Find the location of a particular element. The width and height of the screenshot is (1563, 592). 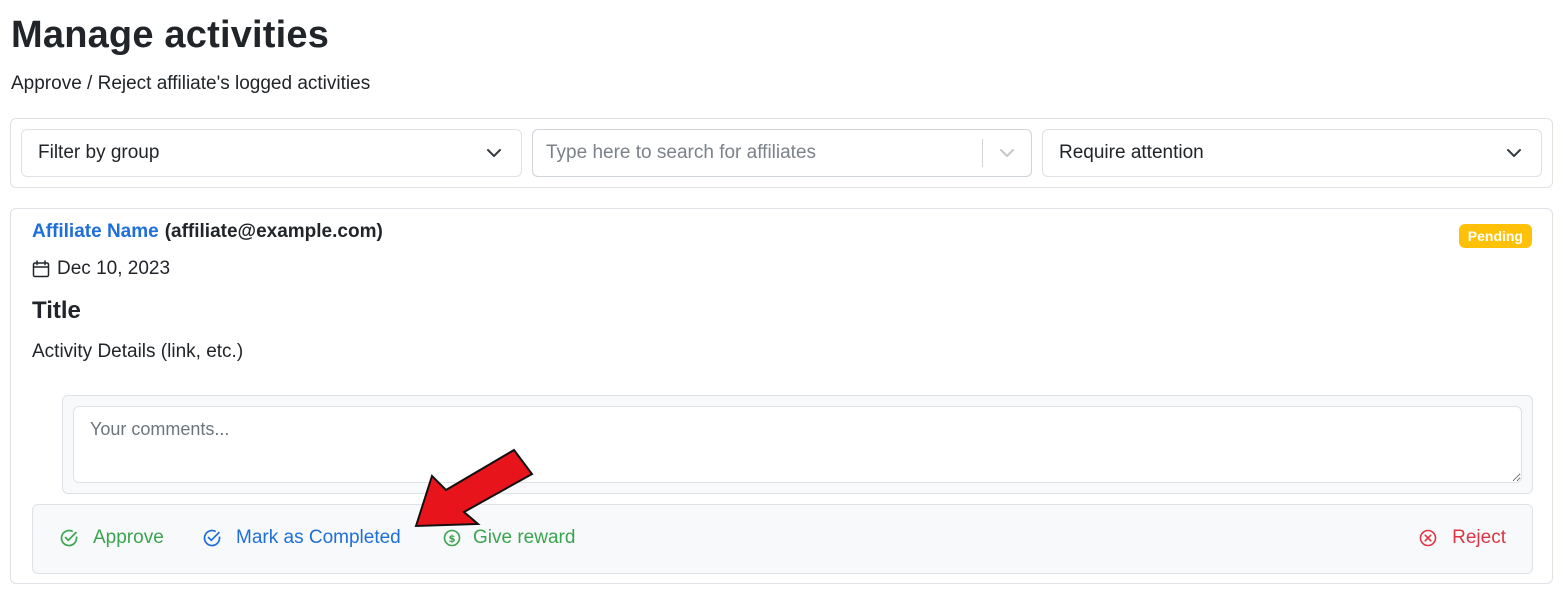

reject-button: Reject is located at coordinates (1462, 538).